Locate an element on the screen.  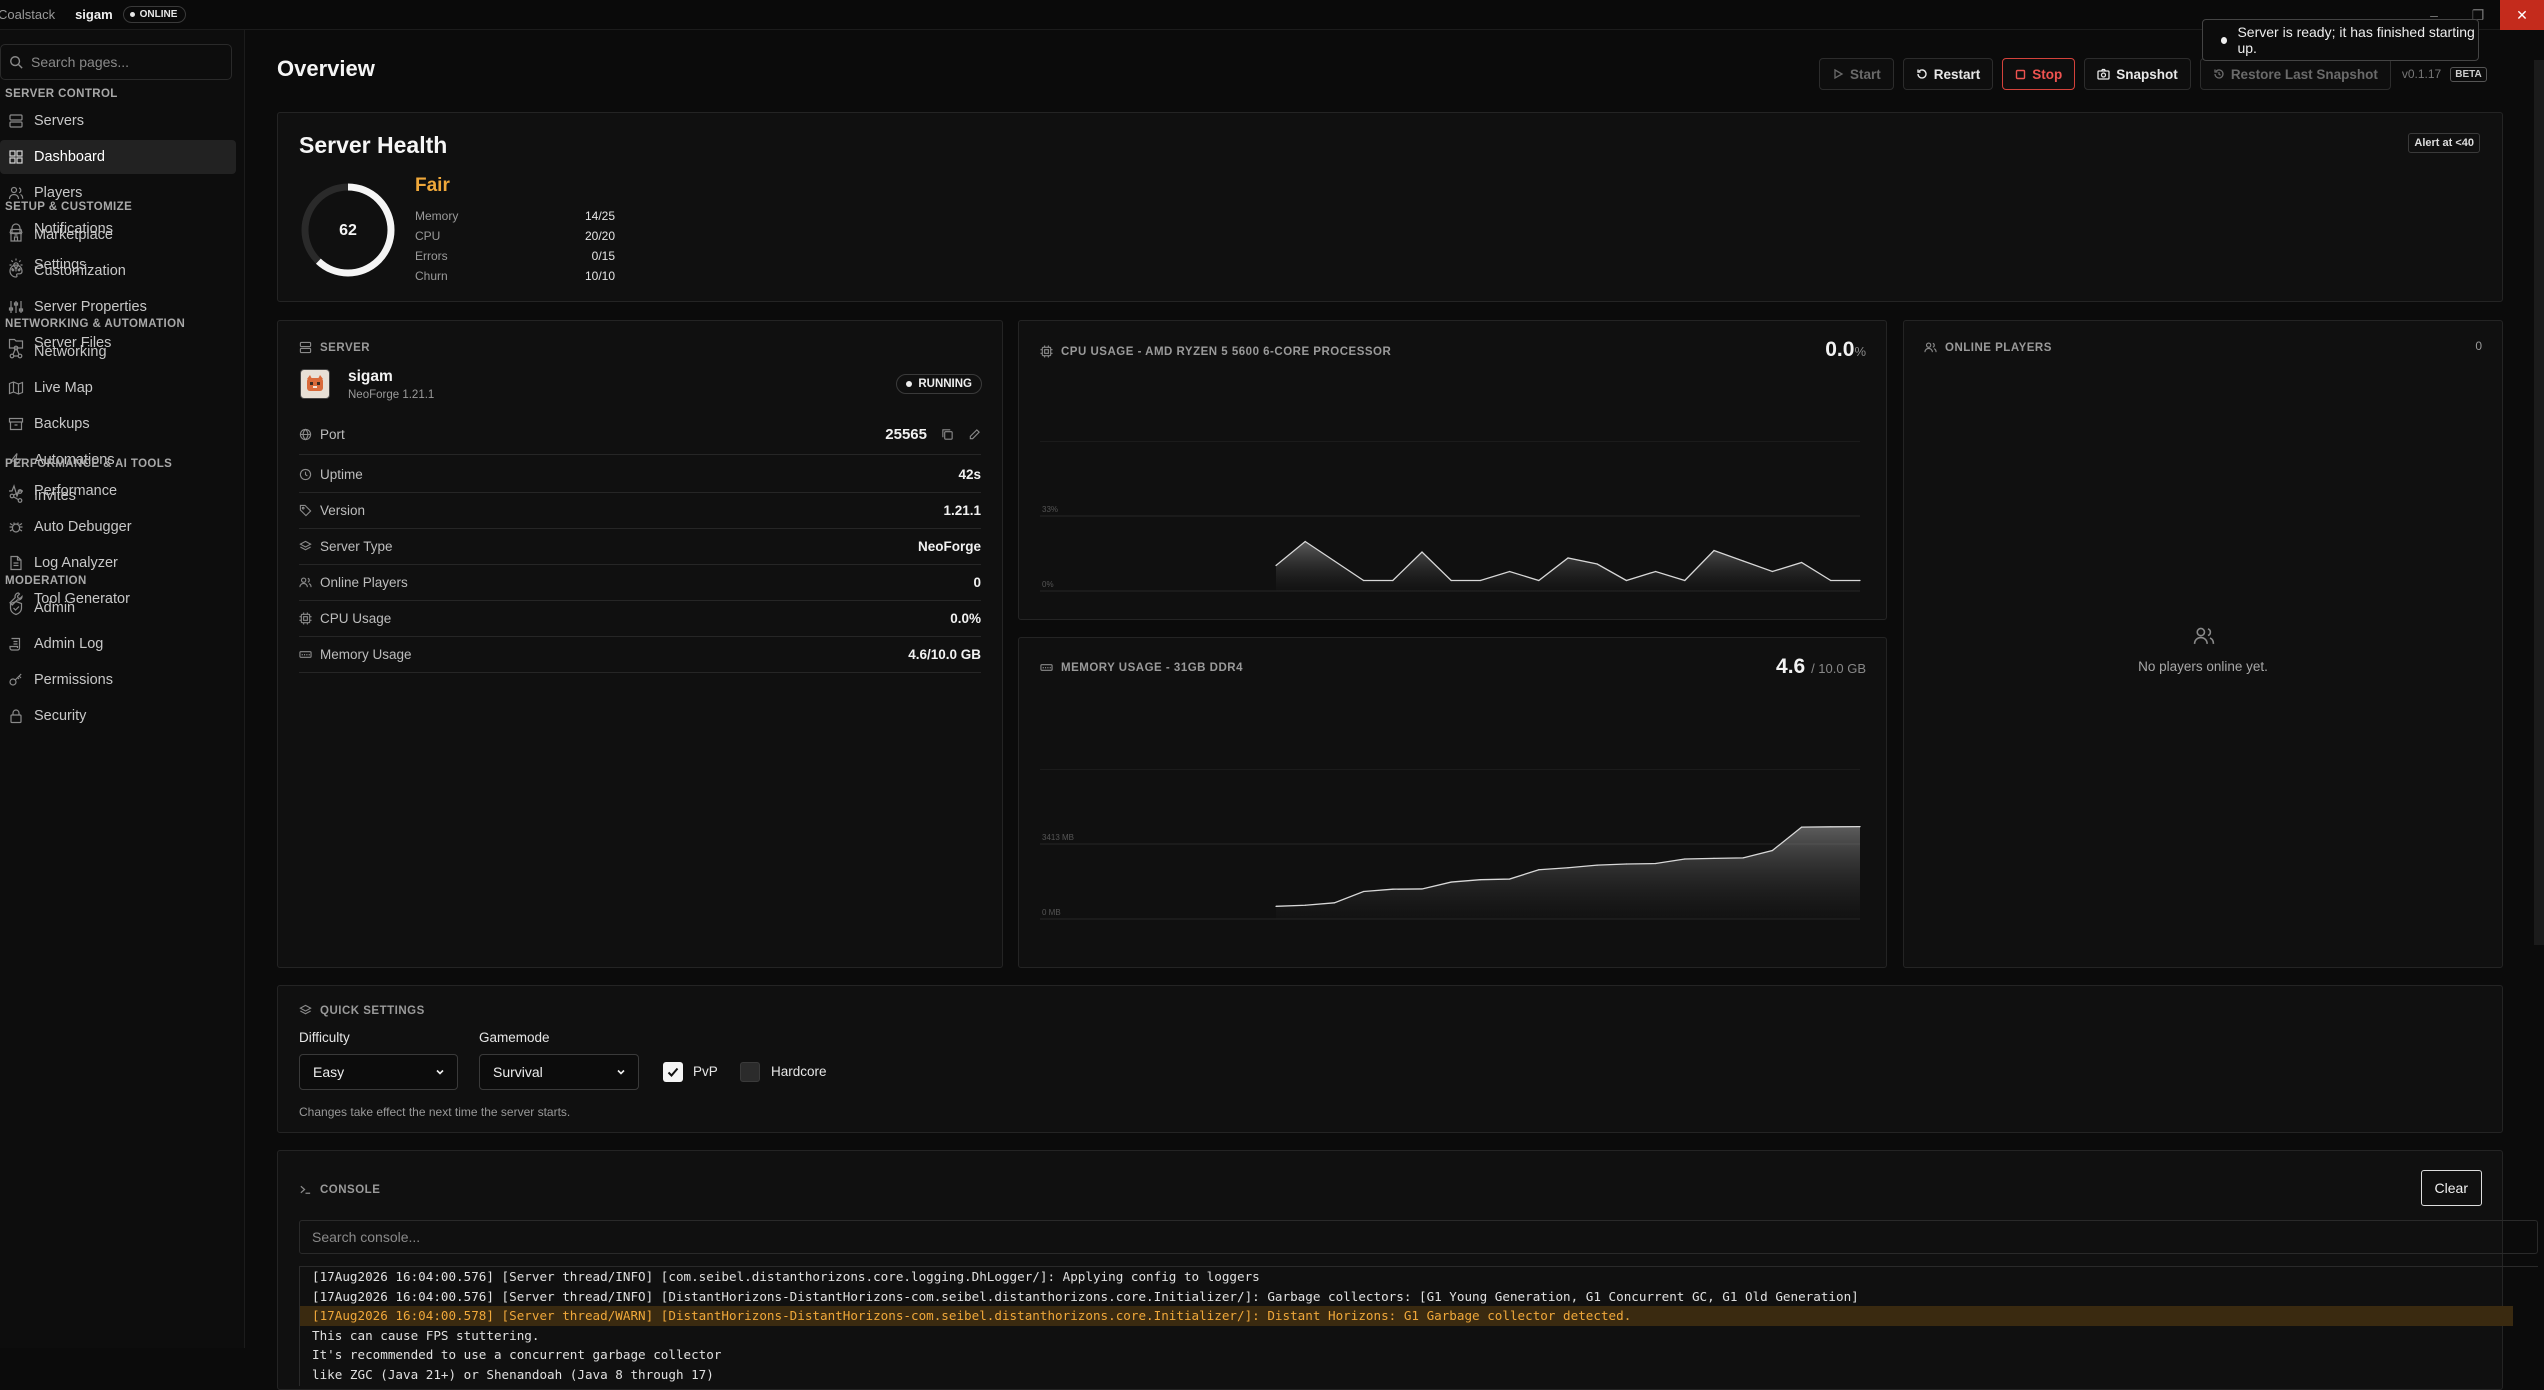
alert-threshold-badge: Alert at <40 is located at coordinates (2444, 143).